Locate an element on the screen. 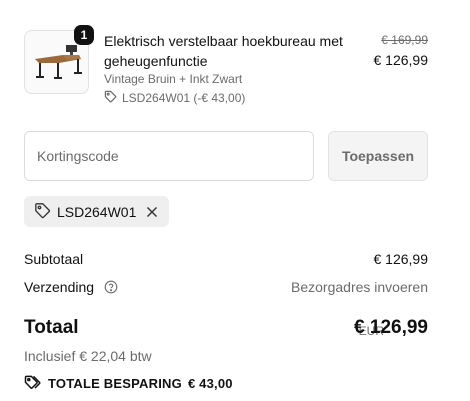 The height and width of the screenshot is (401, 470). shipping-row: Verzending is located at coordinates (71, 287).